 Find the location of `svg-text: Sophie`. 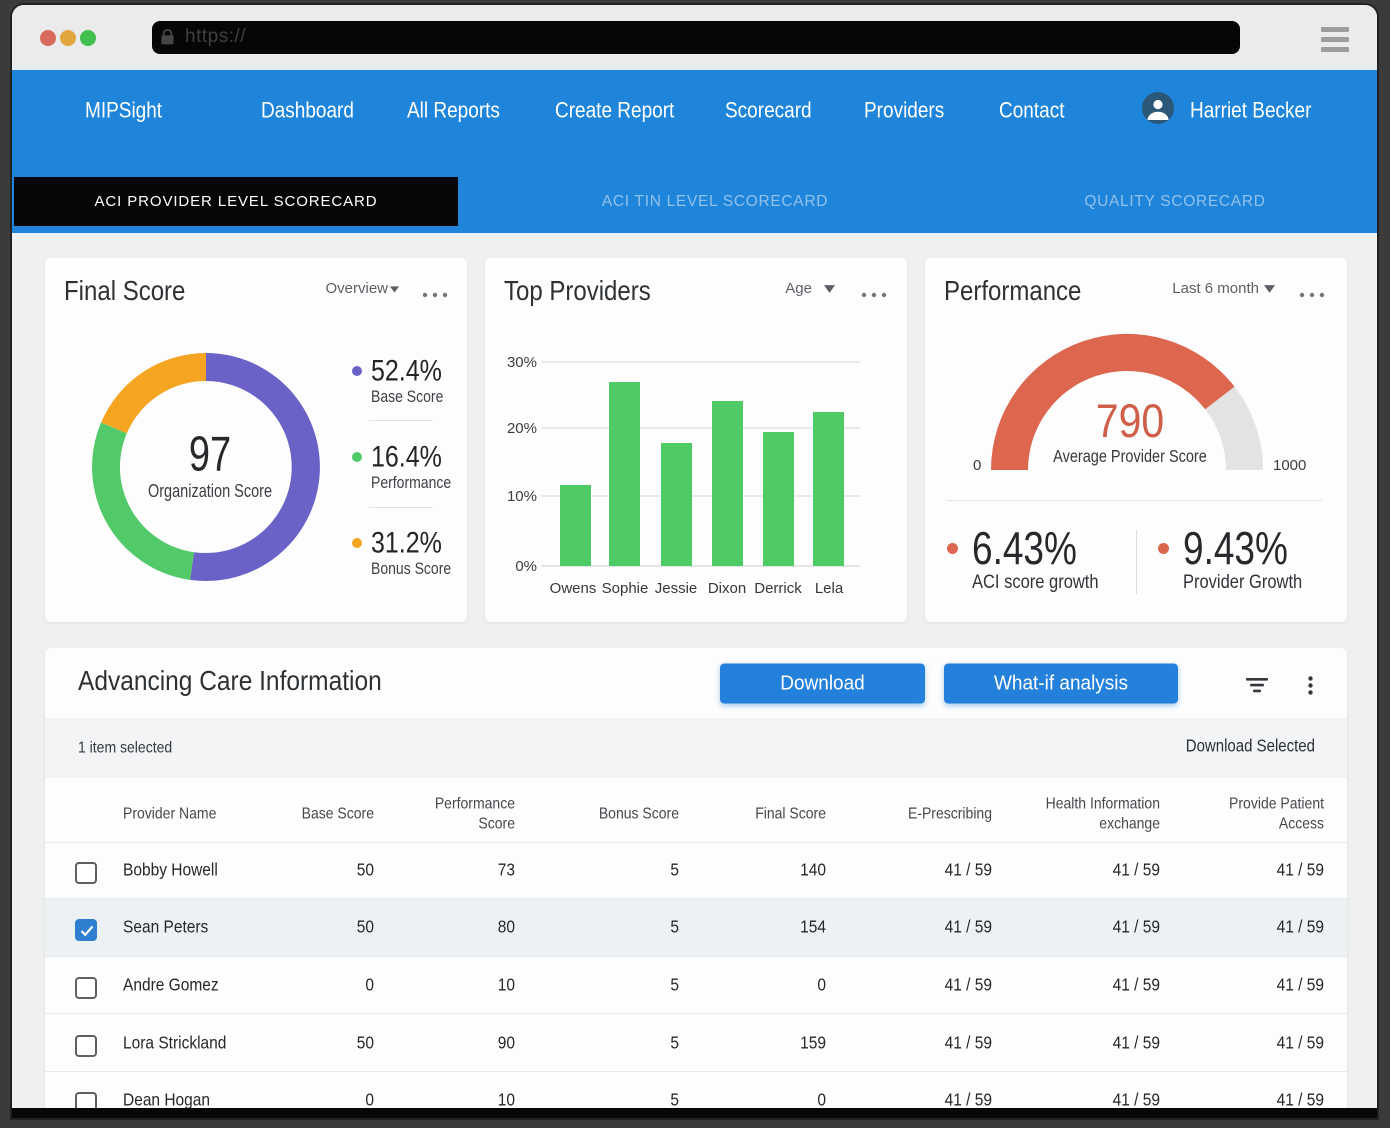

svg-text: Sophie is located at coordinates (625, 588).